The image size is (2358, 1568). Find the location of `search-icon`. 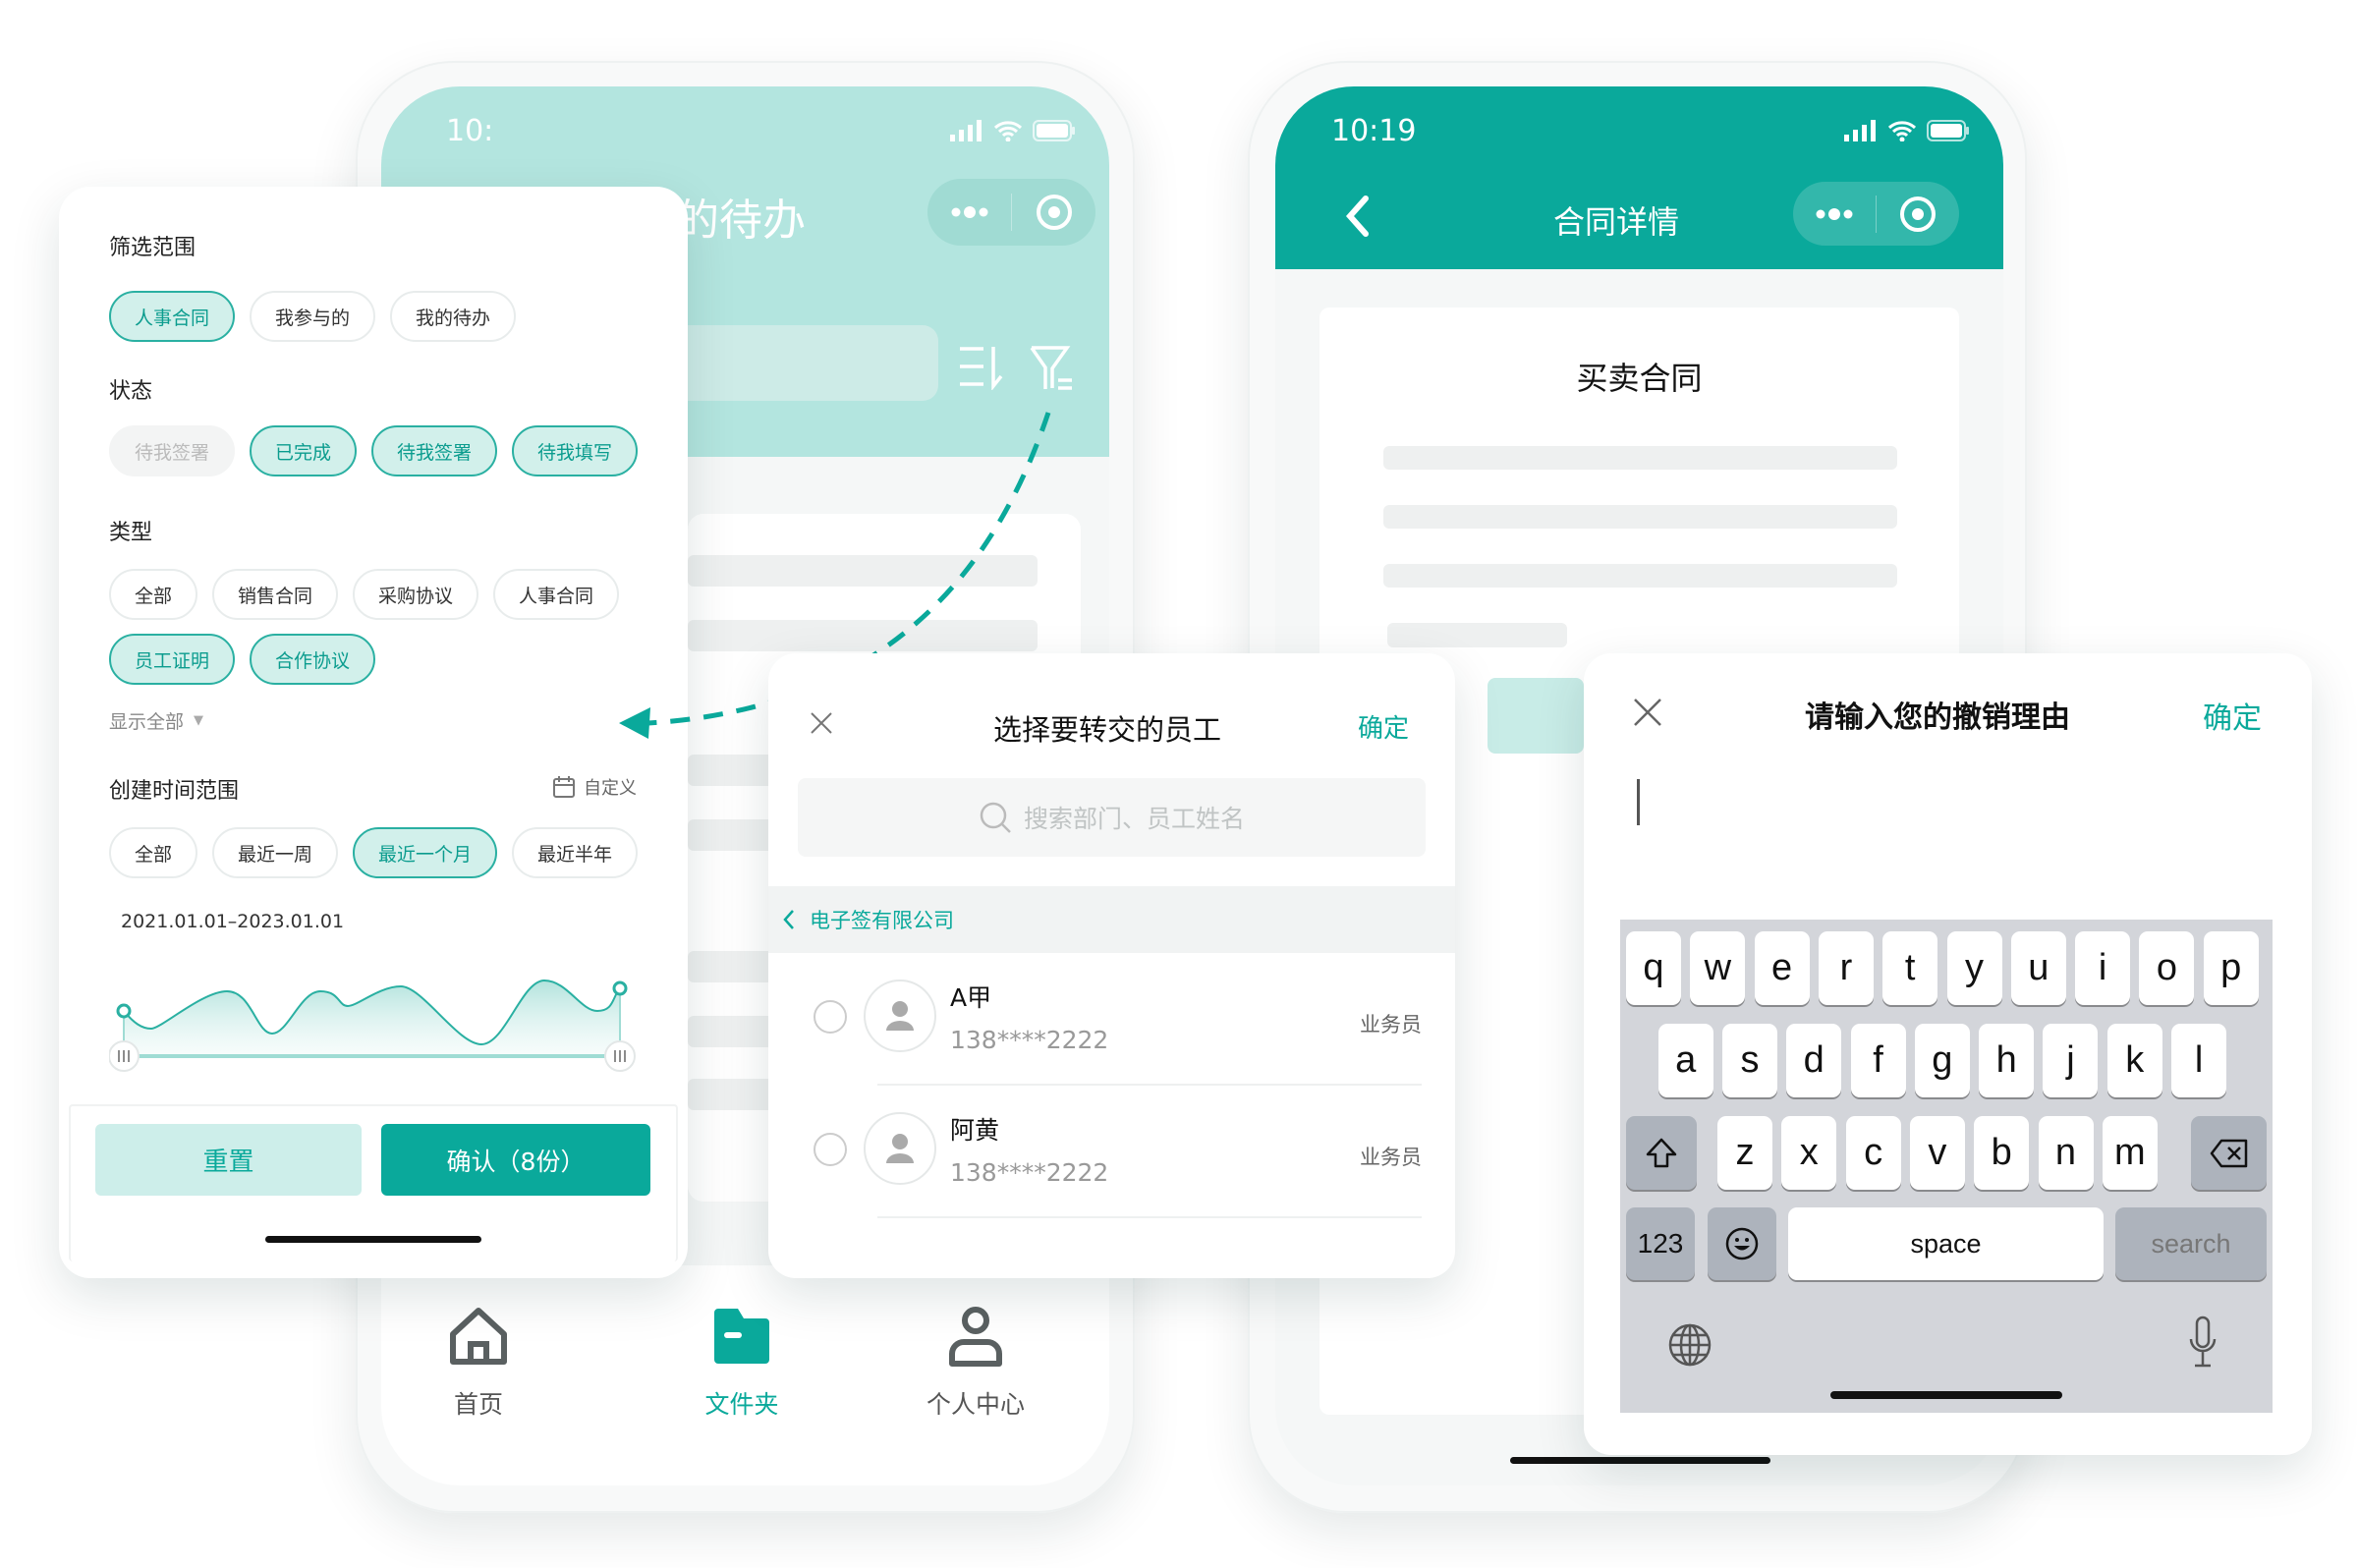

search-icon is located at coordinates (995, 817).